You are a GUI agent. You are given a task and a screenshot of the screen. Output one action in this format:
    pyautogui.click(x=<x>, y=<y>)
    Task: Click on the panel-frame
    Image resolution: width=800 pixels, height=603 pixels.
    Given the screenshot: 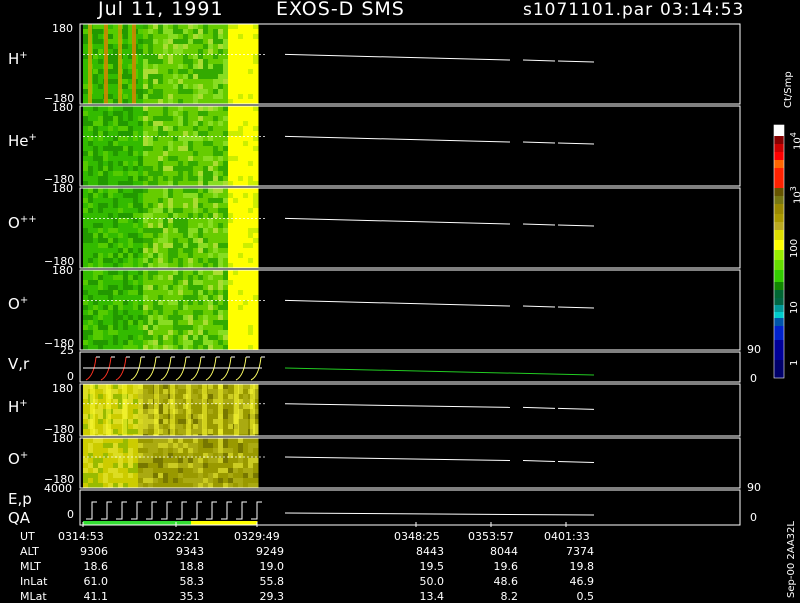 What is the action you would take?
    pyautogui.click(x=410, y=507)
    